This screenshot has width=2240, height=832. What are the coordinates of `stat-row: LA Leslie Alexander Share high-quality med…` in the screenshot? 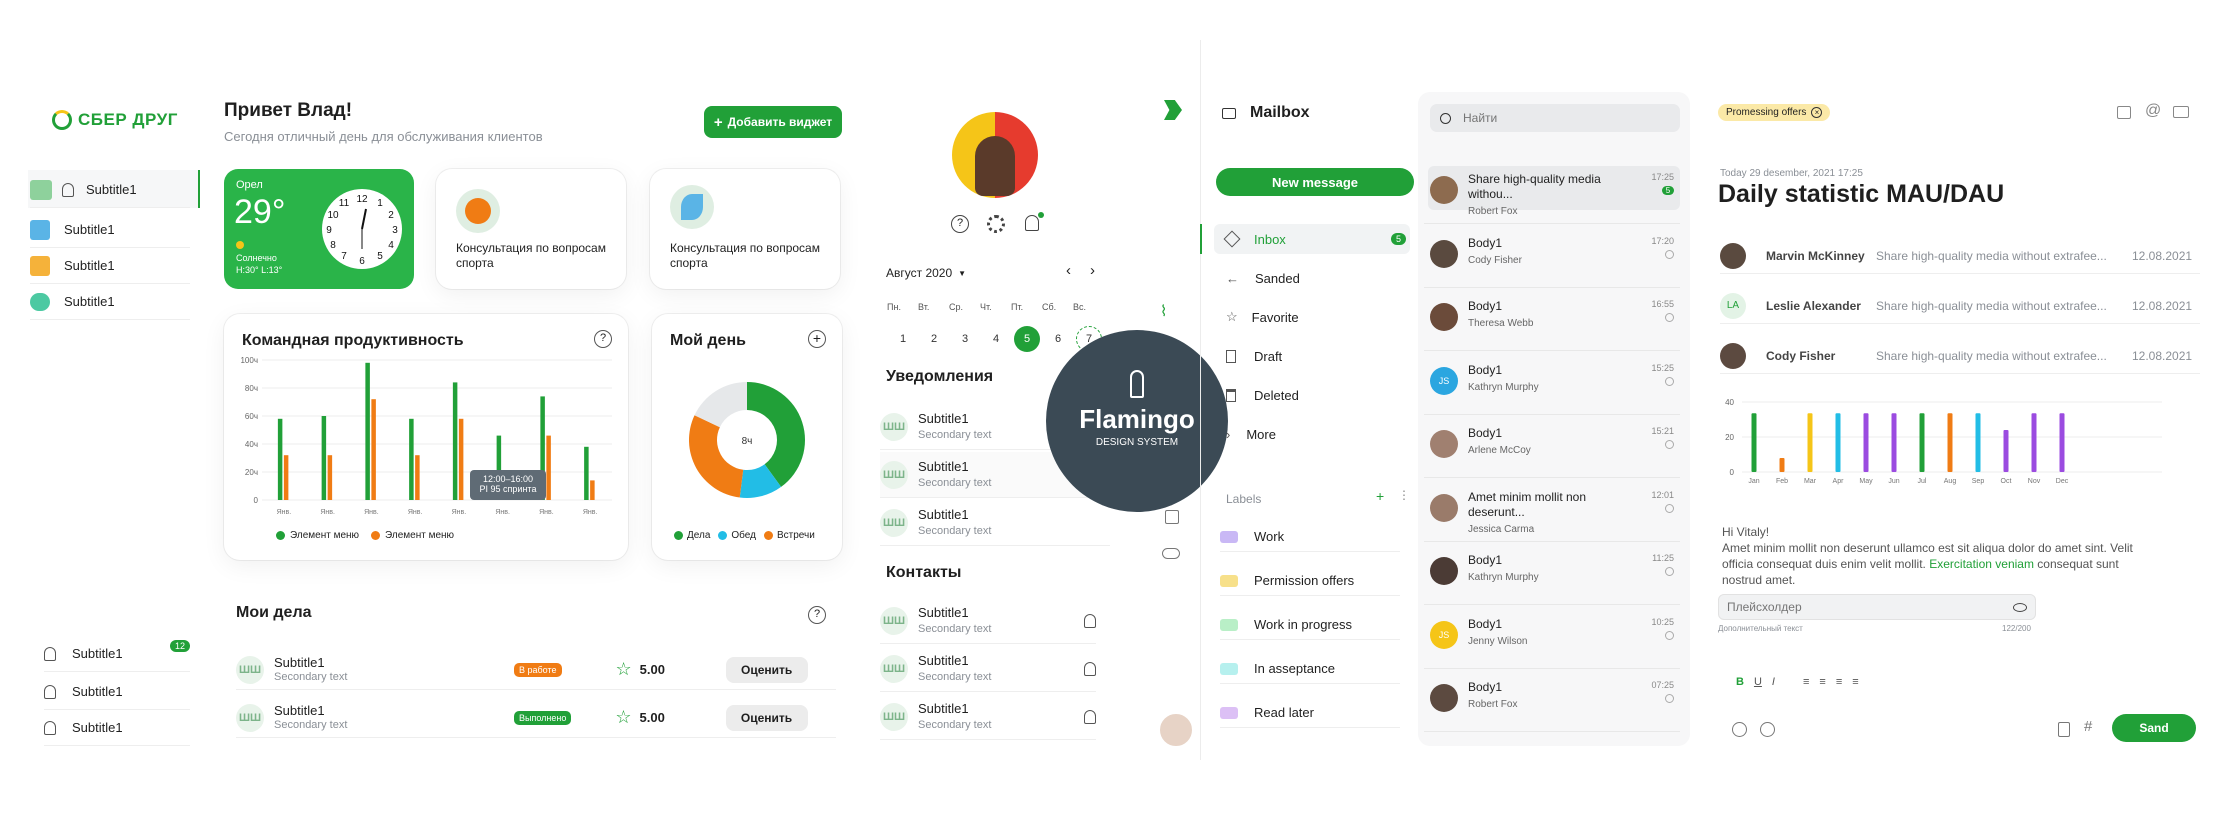 It's located at (1960, 306).